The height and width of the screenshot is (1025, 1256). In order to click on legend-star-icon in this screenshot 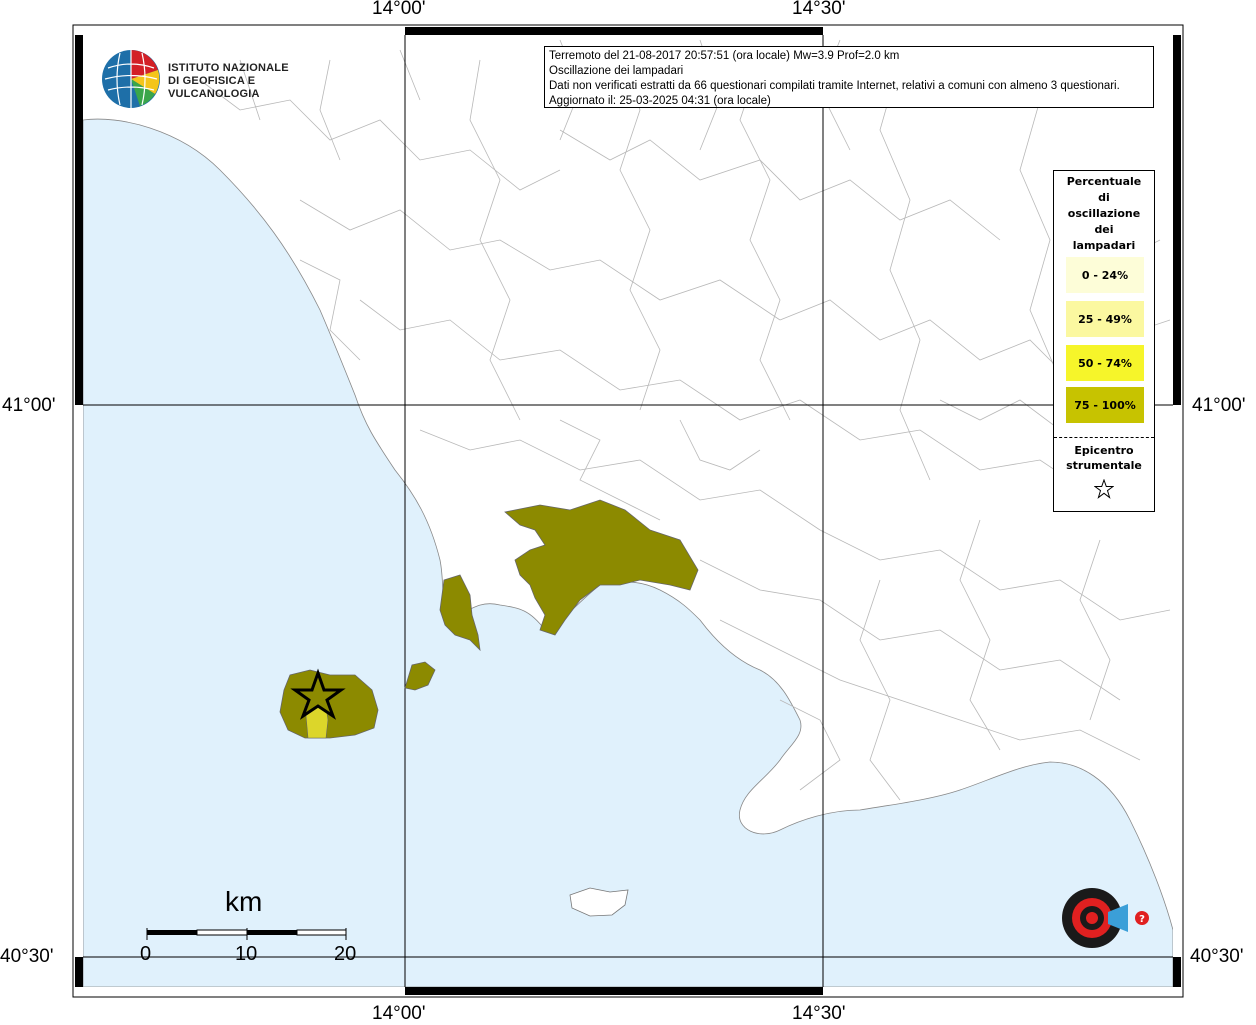, I will do `click(1104, 489)`.